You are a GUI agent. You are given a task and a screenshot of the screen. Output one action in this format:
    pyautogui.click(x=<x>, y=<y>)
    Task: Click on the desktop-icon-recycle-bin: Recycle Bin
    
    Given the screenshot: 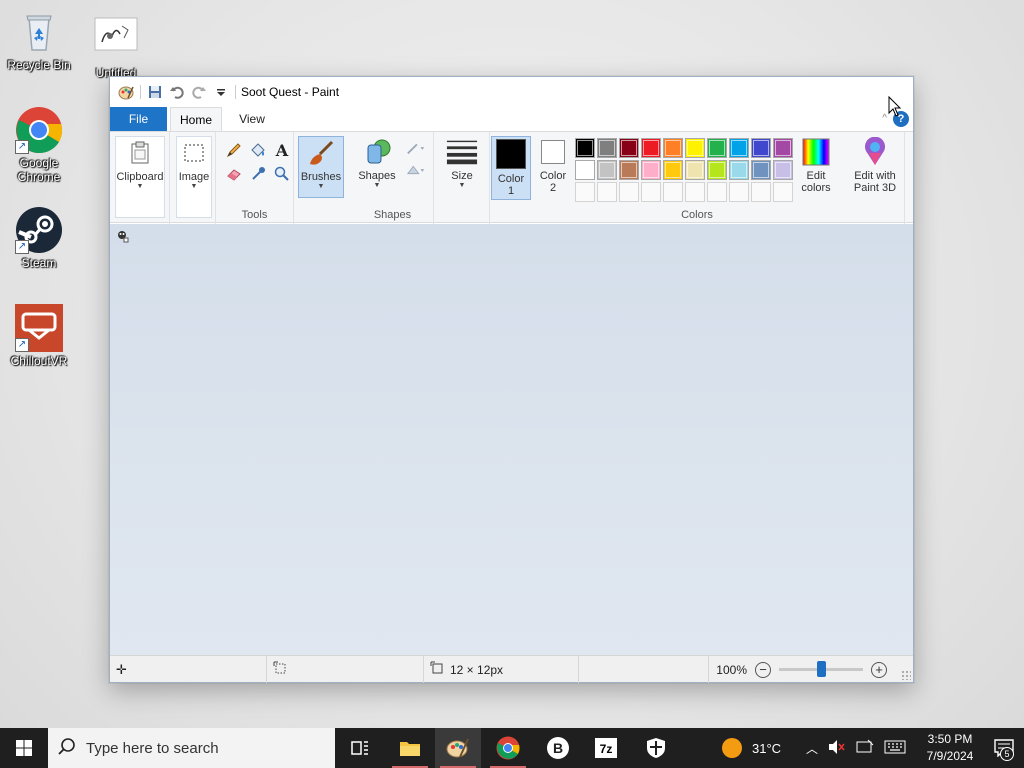 What is the action you would take?
    pyautogui.click(x=39, y=40)
    